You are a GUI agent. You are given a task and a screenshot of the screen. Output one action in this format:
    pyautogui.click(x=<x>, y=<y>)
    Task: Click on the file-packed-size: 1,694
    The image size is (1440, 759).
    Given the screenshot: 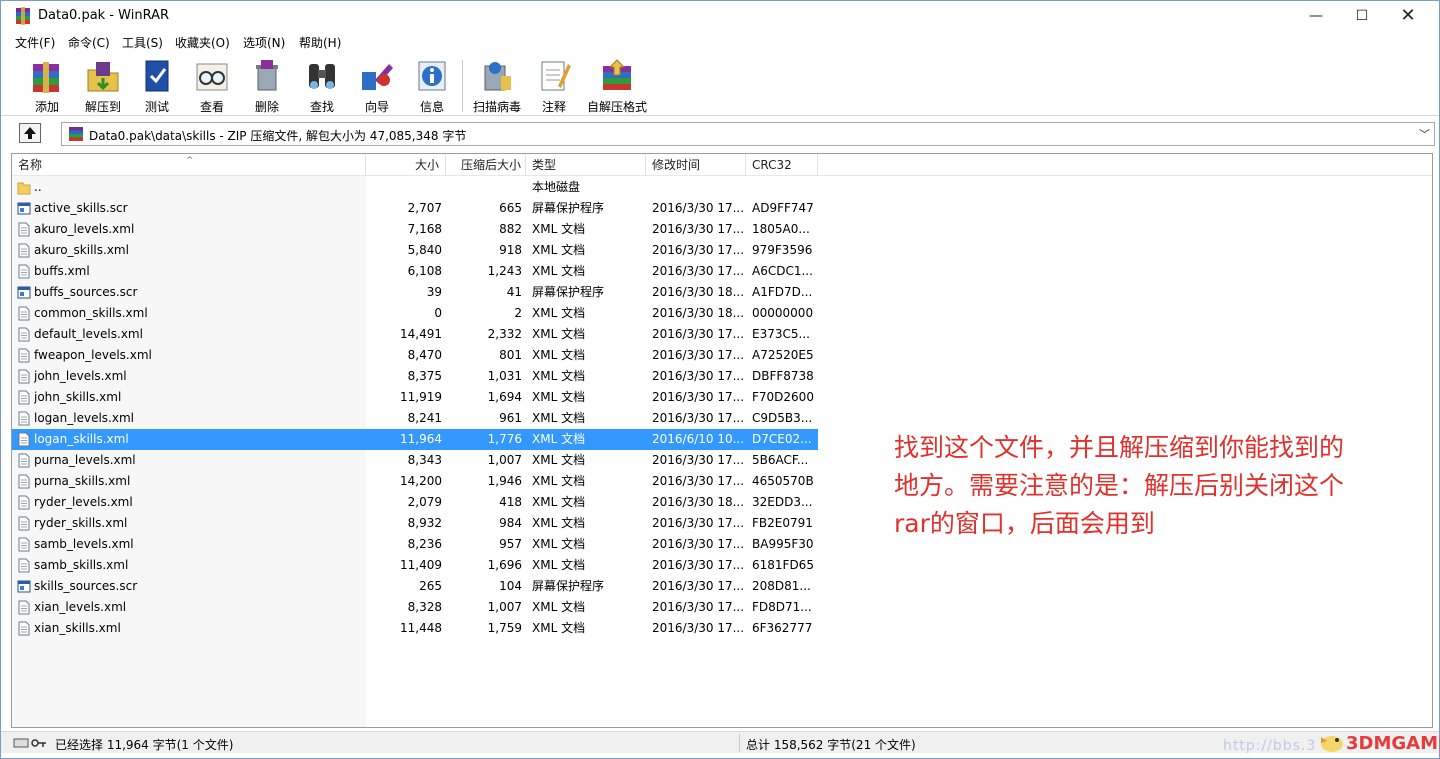 What is the action you would take?
    pyautogui.click(x=504, y=397)
    